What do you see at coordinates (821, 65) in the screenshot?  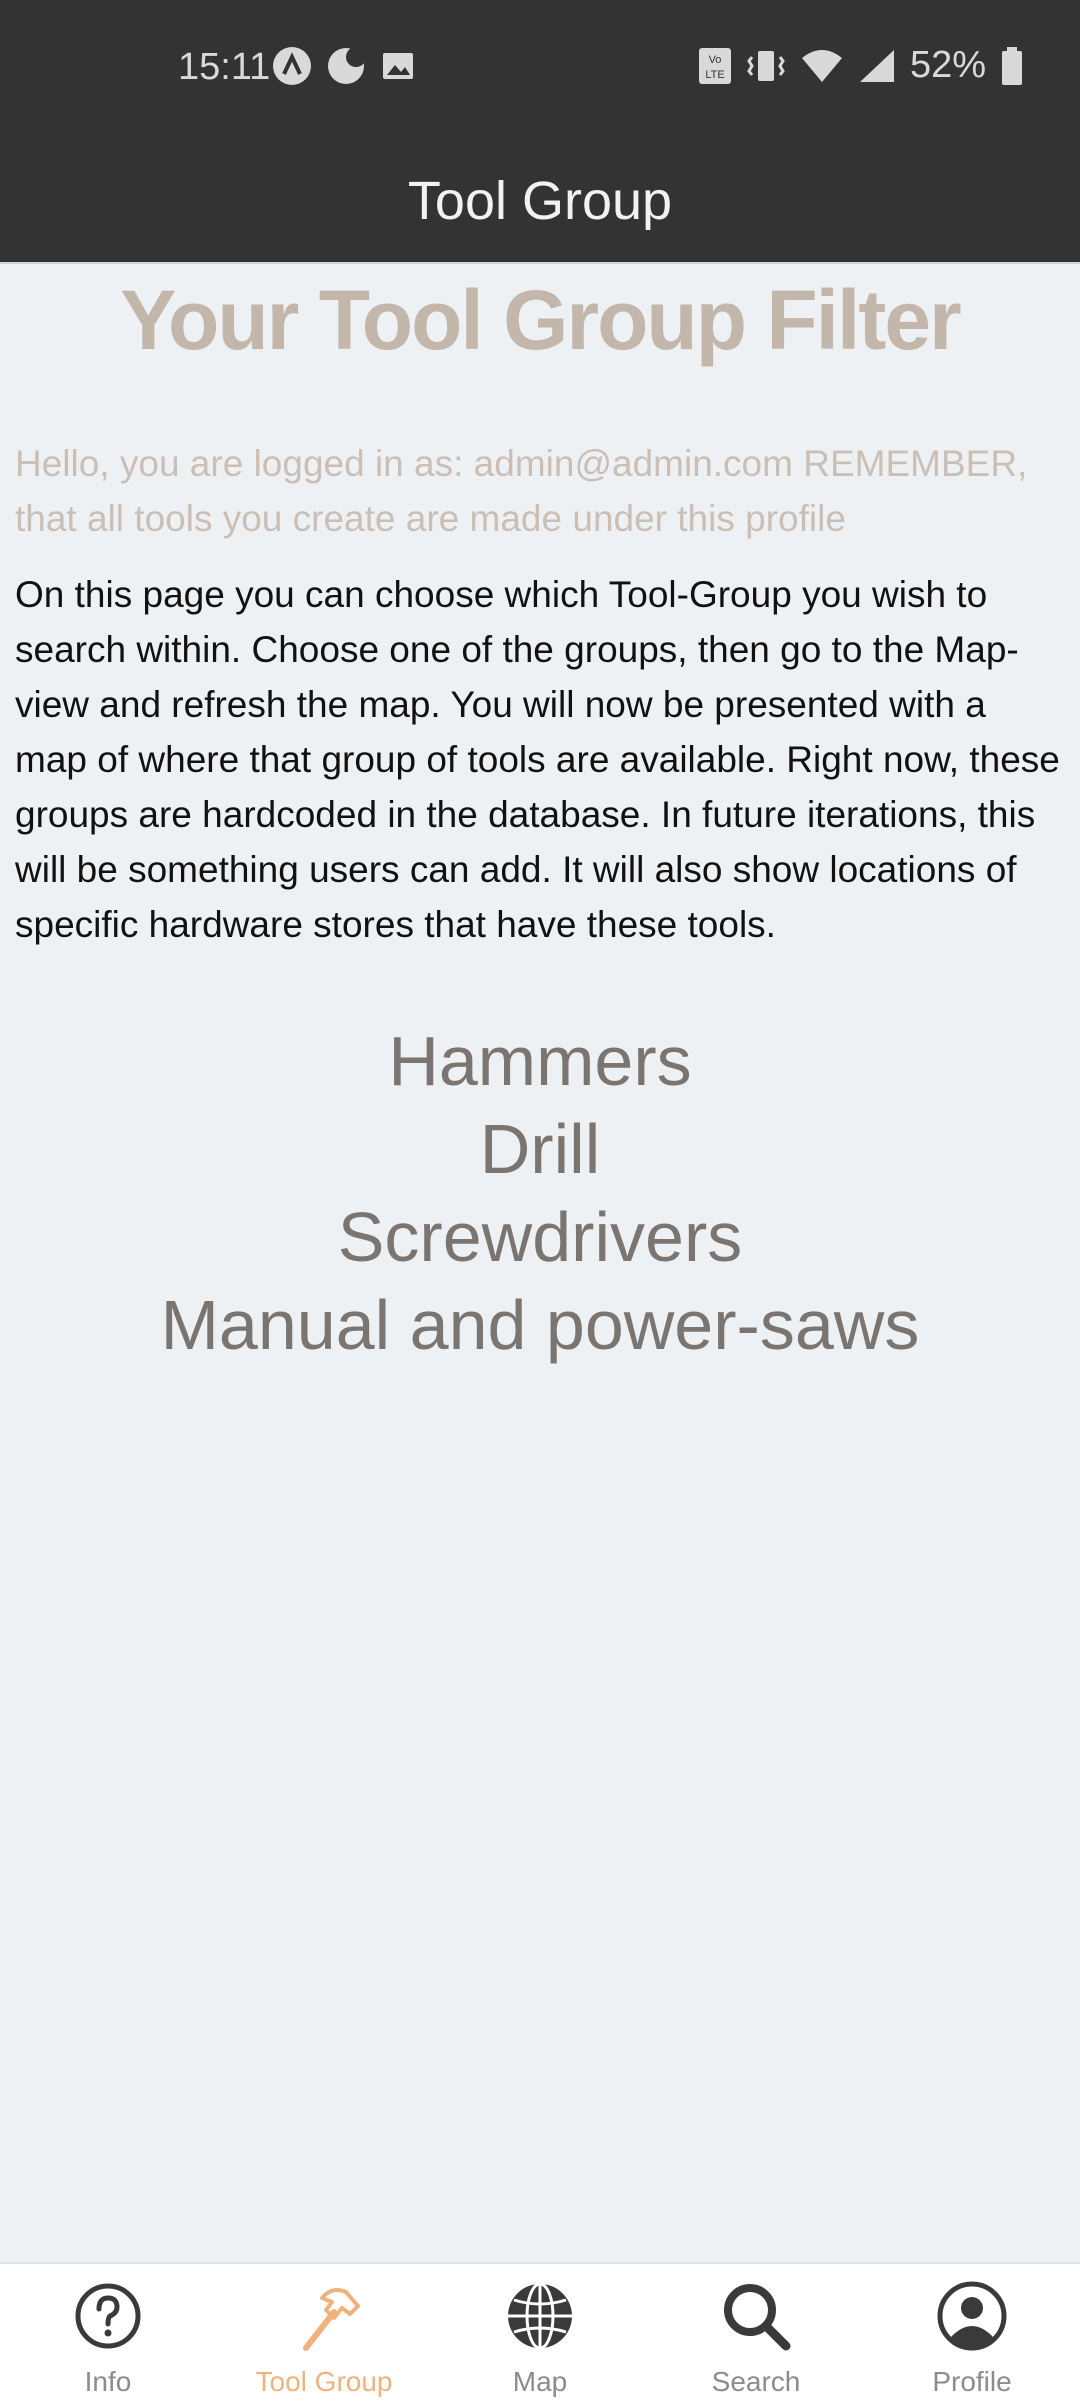 I see `wifi-icon` at bounding box center [821, 65].